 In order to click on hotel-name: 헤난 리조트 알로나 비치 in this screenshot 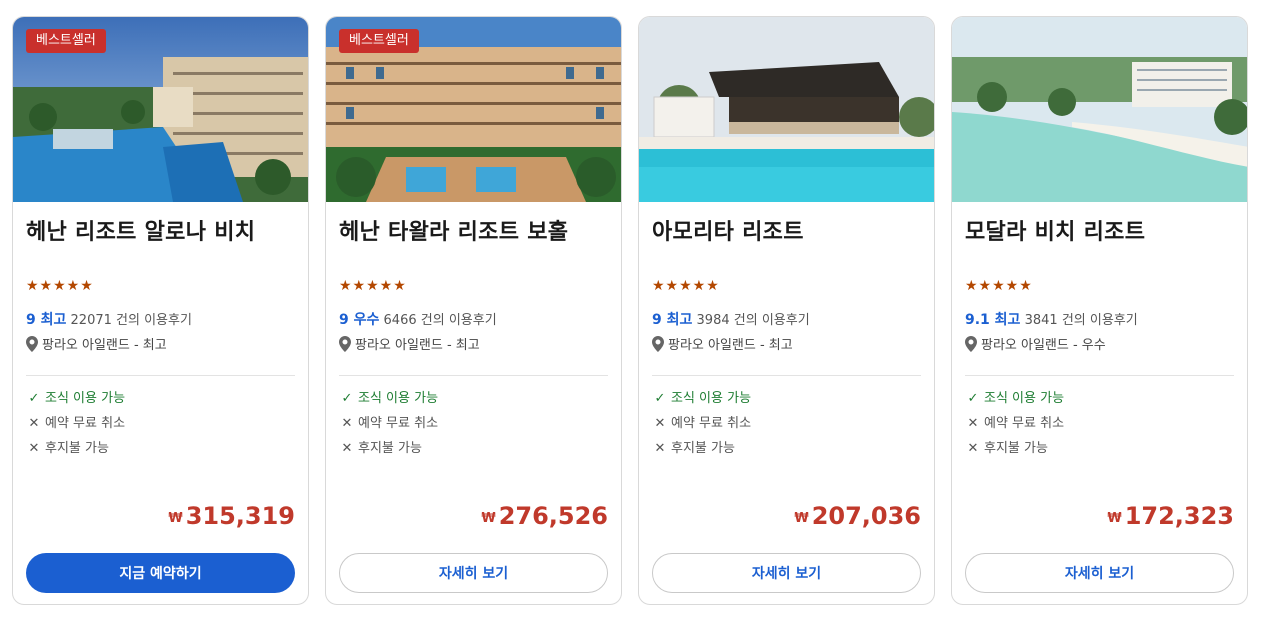, I will do `click(140, 230)`.